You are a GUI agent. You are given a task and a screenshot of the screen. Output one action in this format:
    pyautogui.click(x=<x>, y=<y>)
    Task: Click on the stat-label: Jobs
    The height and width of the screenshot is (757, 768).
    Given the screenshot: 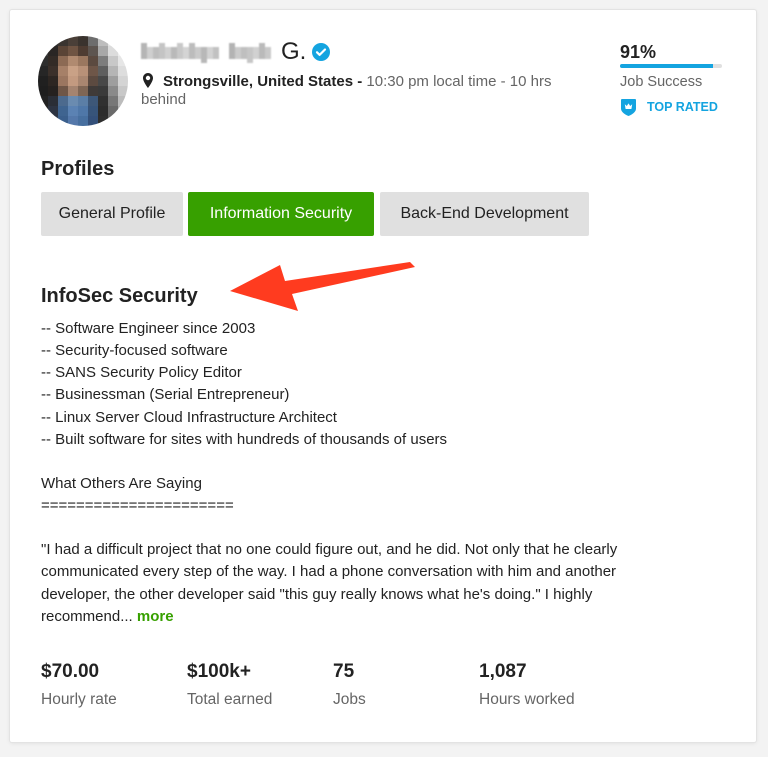 What is the action you would take?
    pyautogui.click(x=349, y=699)
    